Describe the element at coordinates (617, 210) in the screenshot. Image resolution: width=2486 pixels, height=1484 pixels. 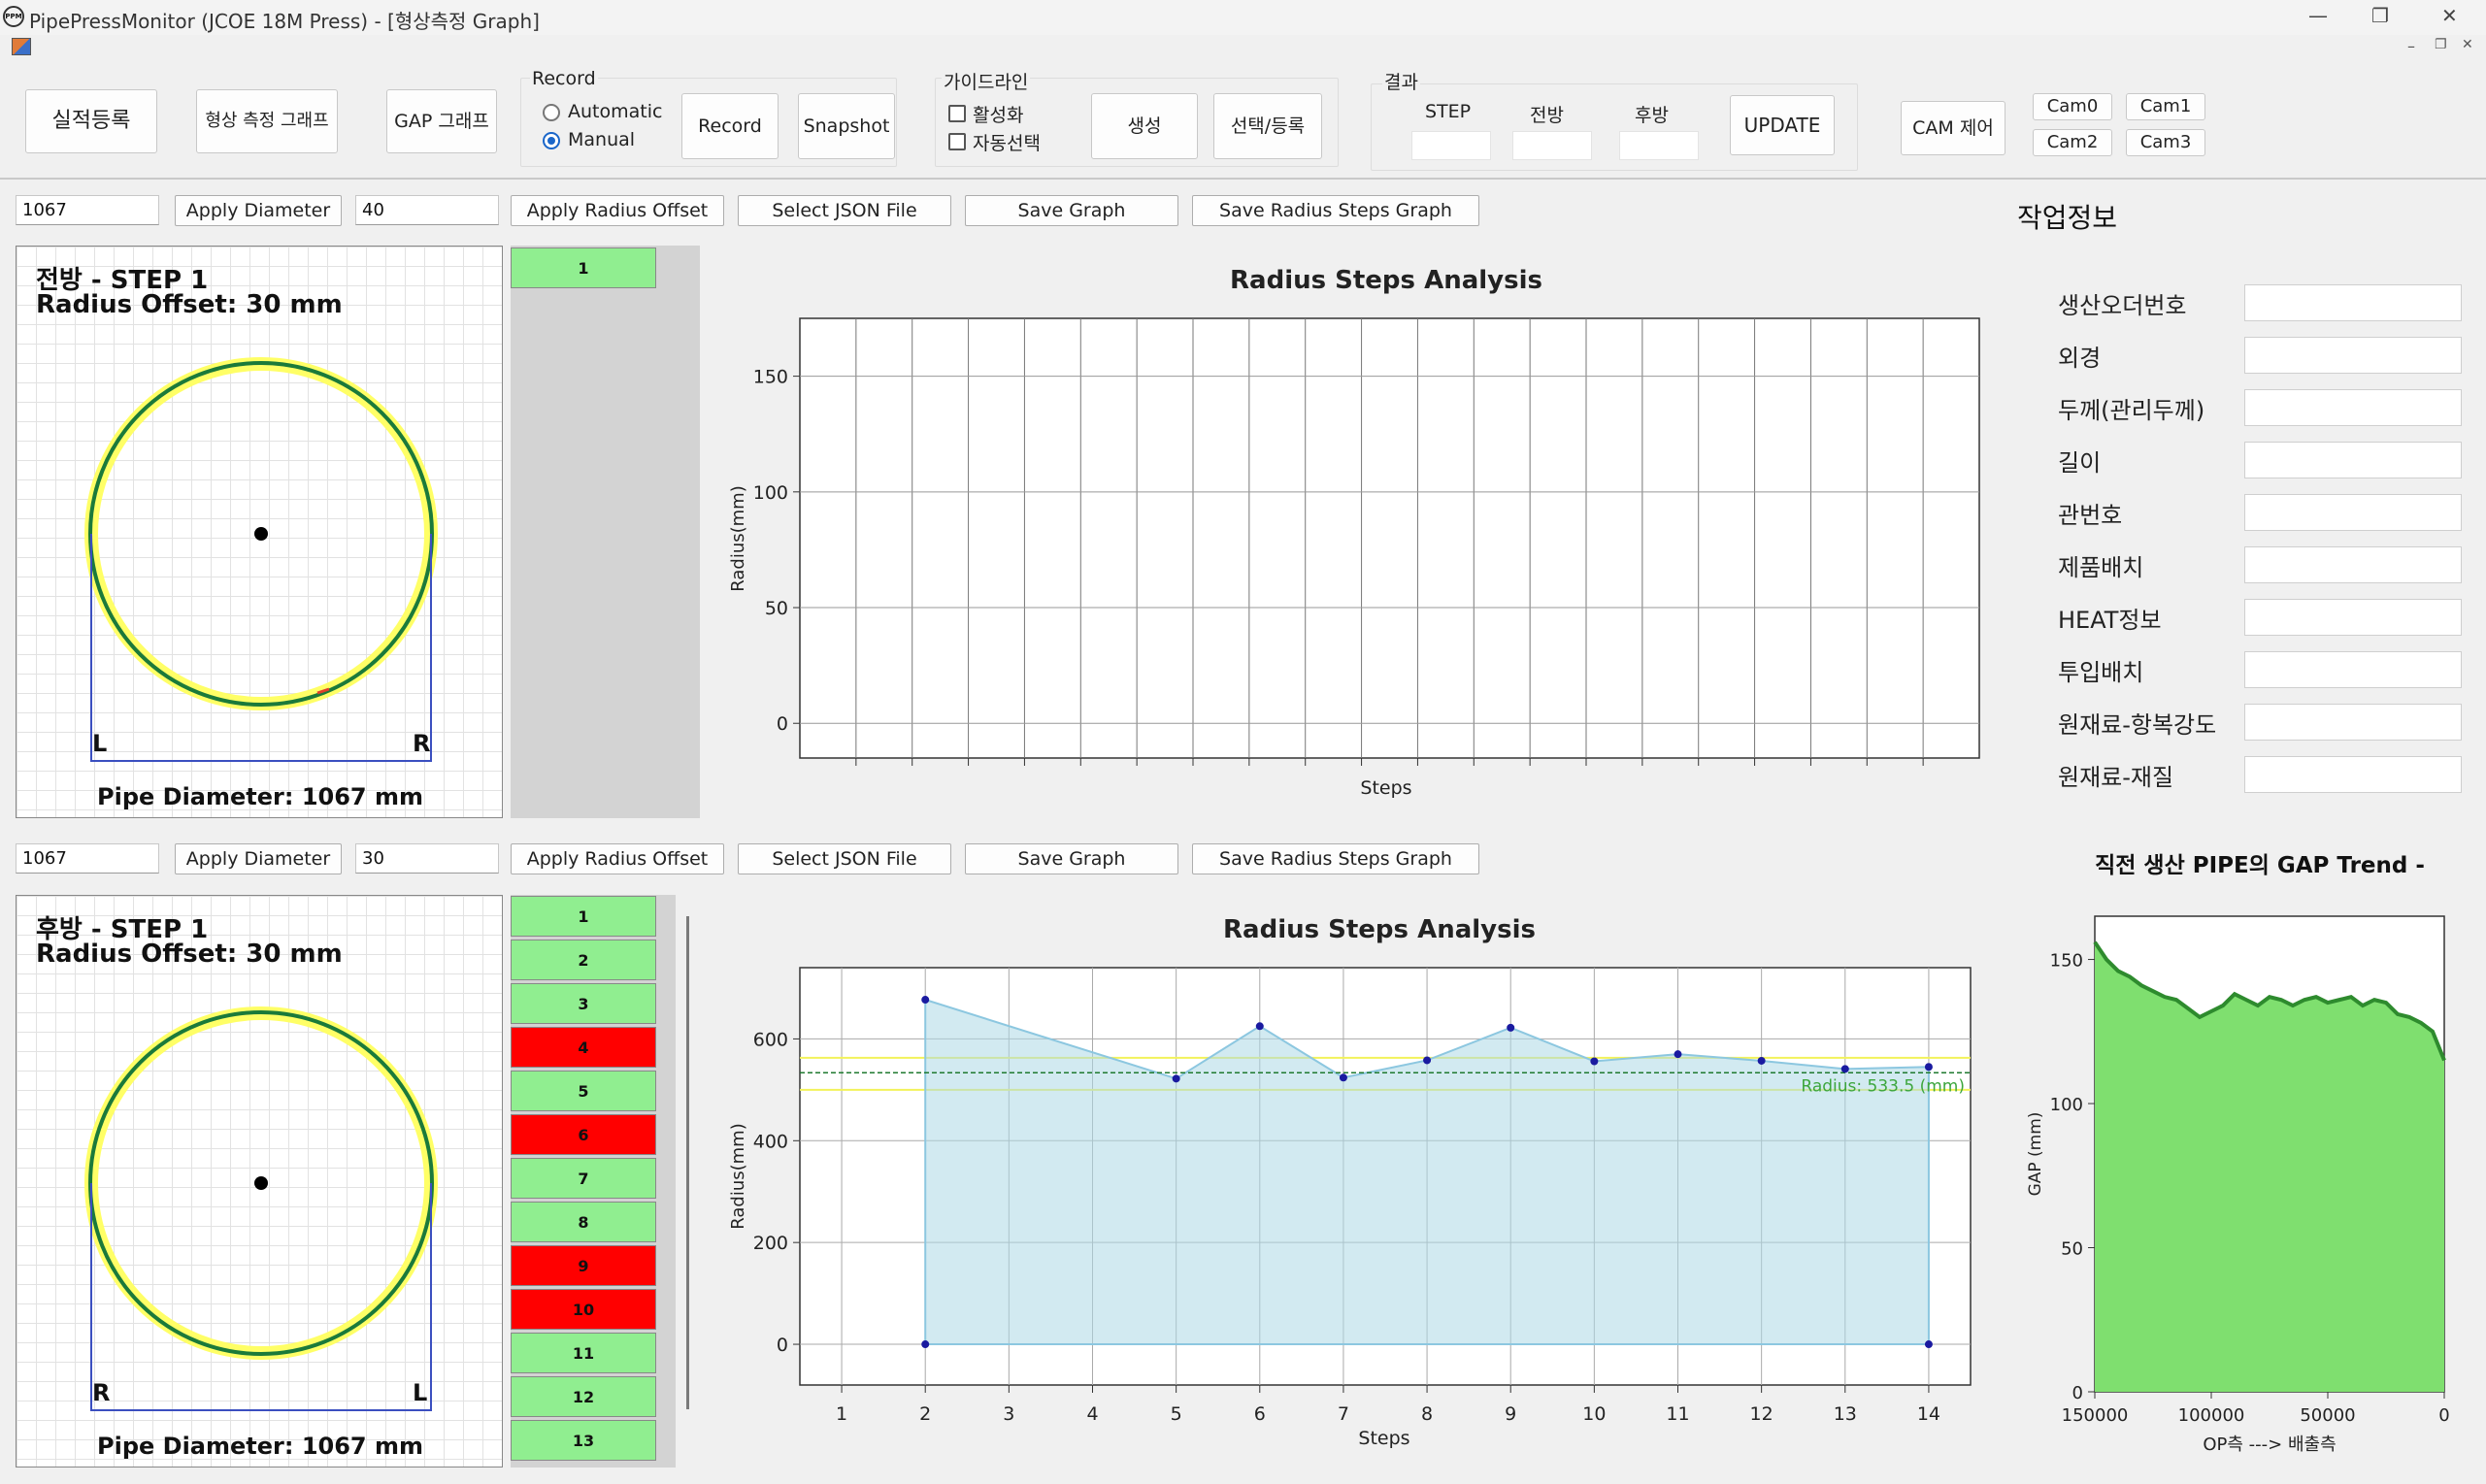
I see `front-apply-offset-button: Apply Radius Offset` at that location.